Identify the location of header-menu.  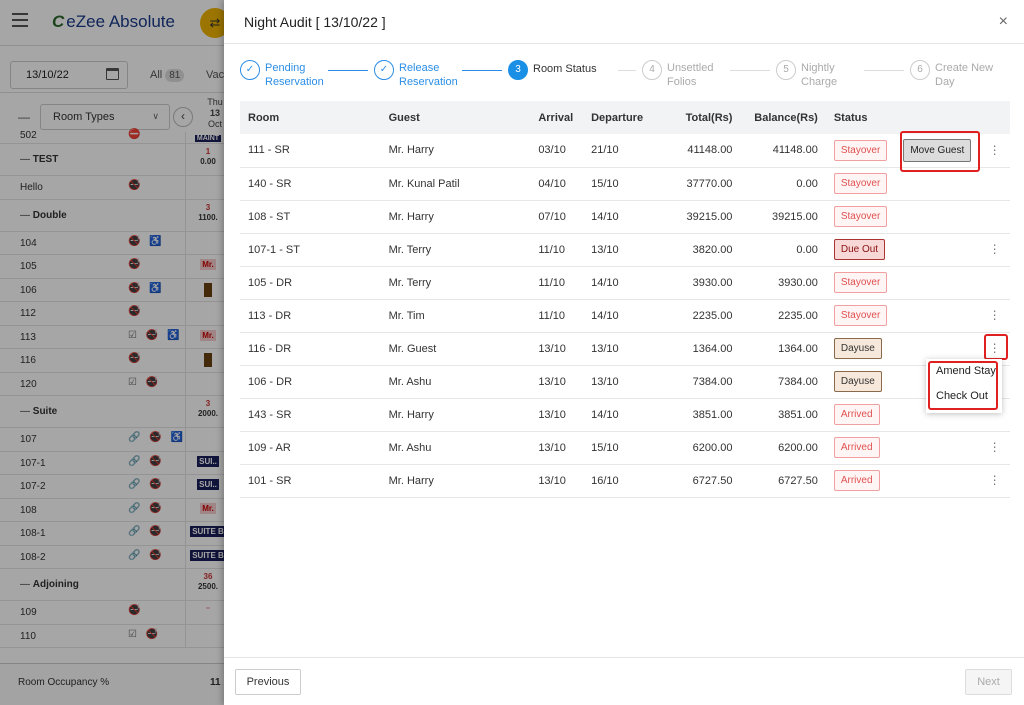
(994, 117).